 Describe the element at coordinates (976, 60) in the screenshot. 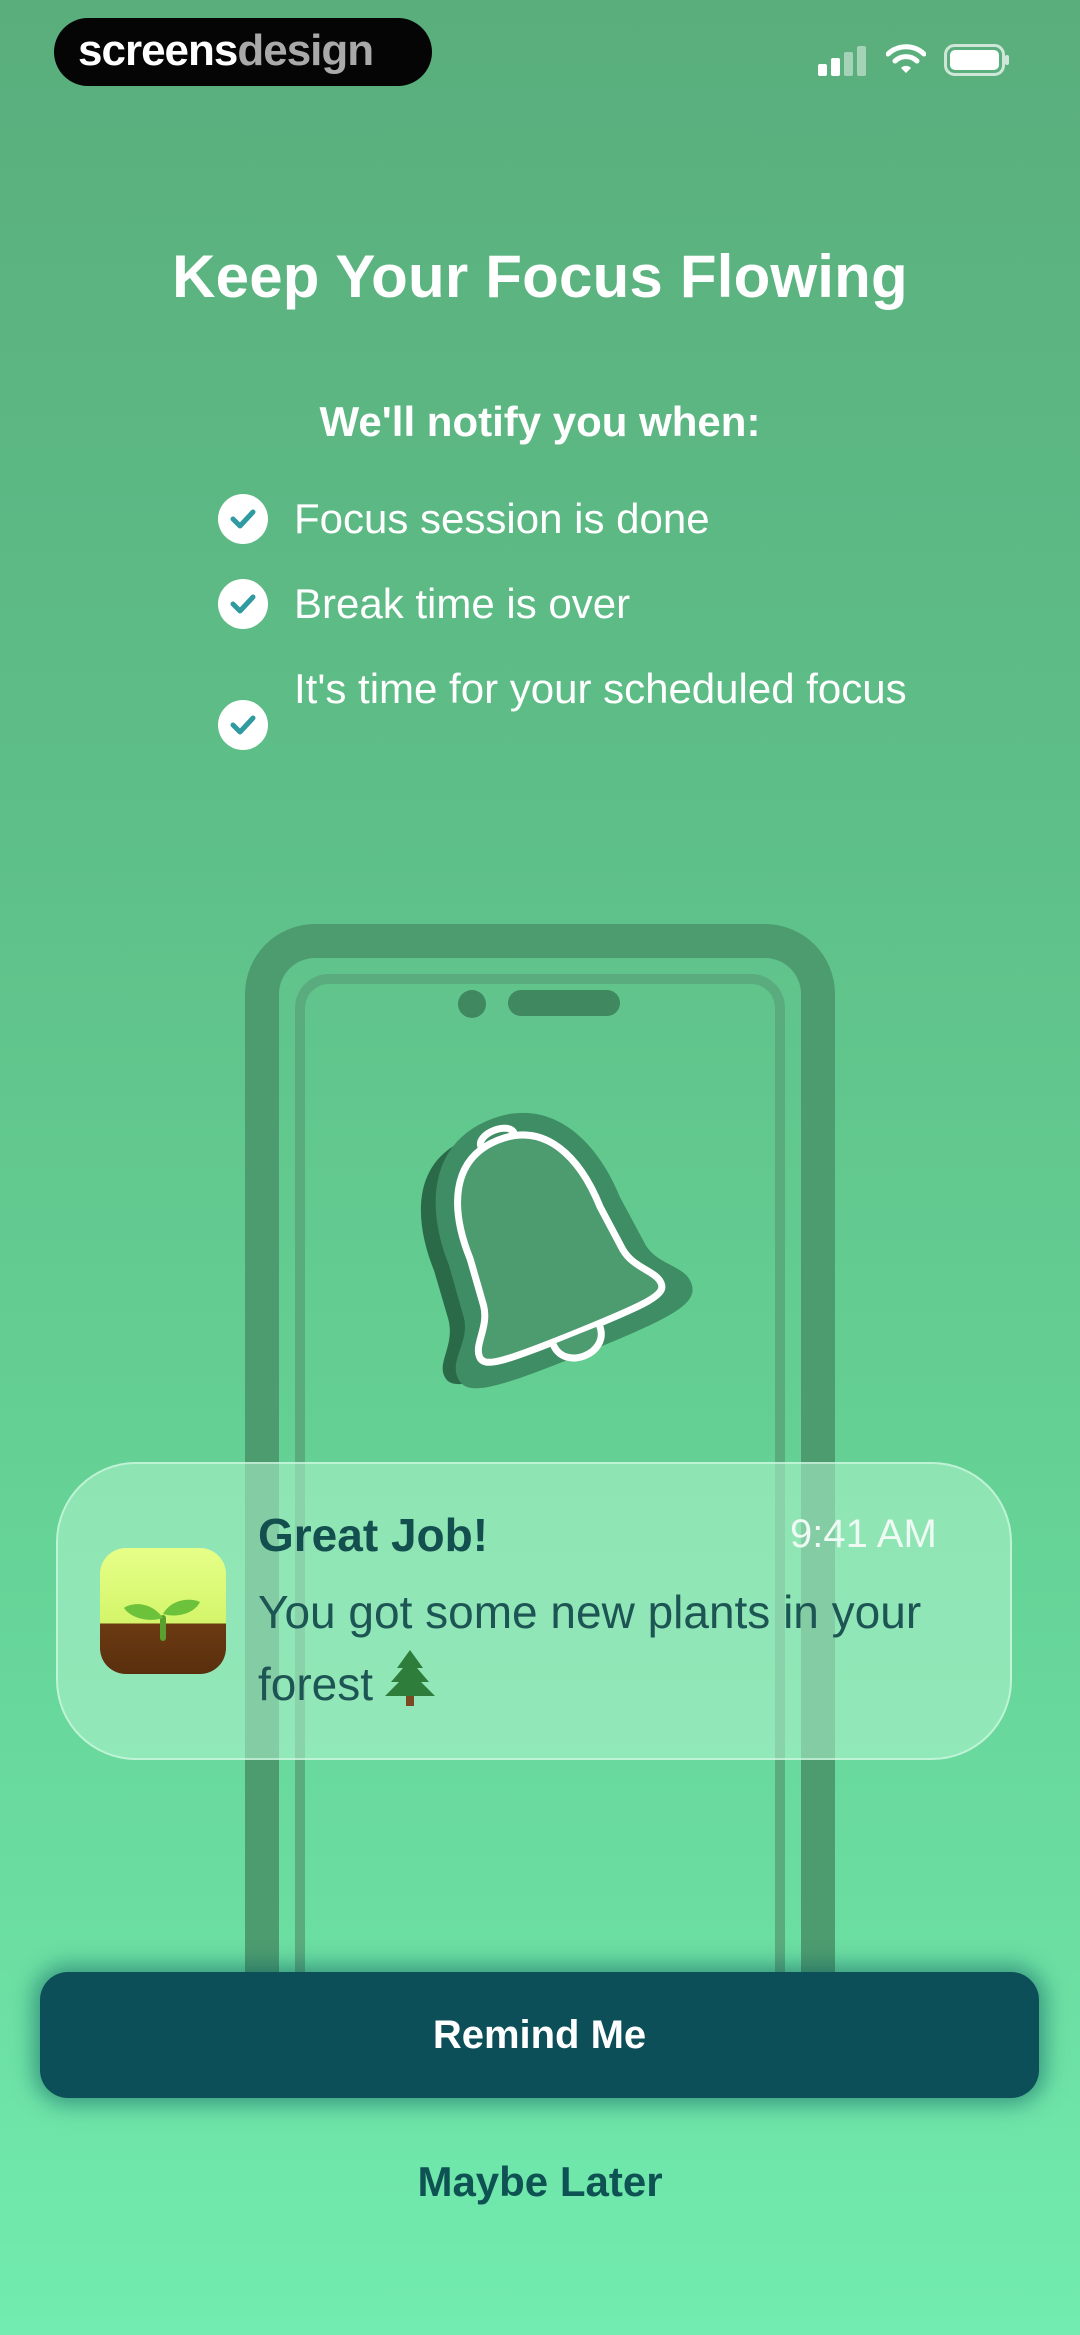

I see `battery-icon` at that location.